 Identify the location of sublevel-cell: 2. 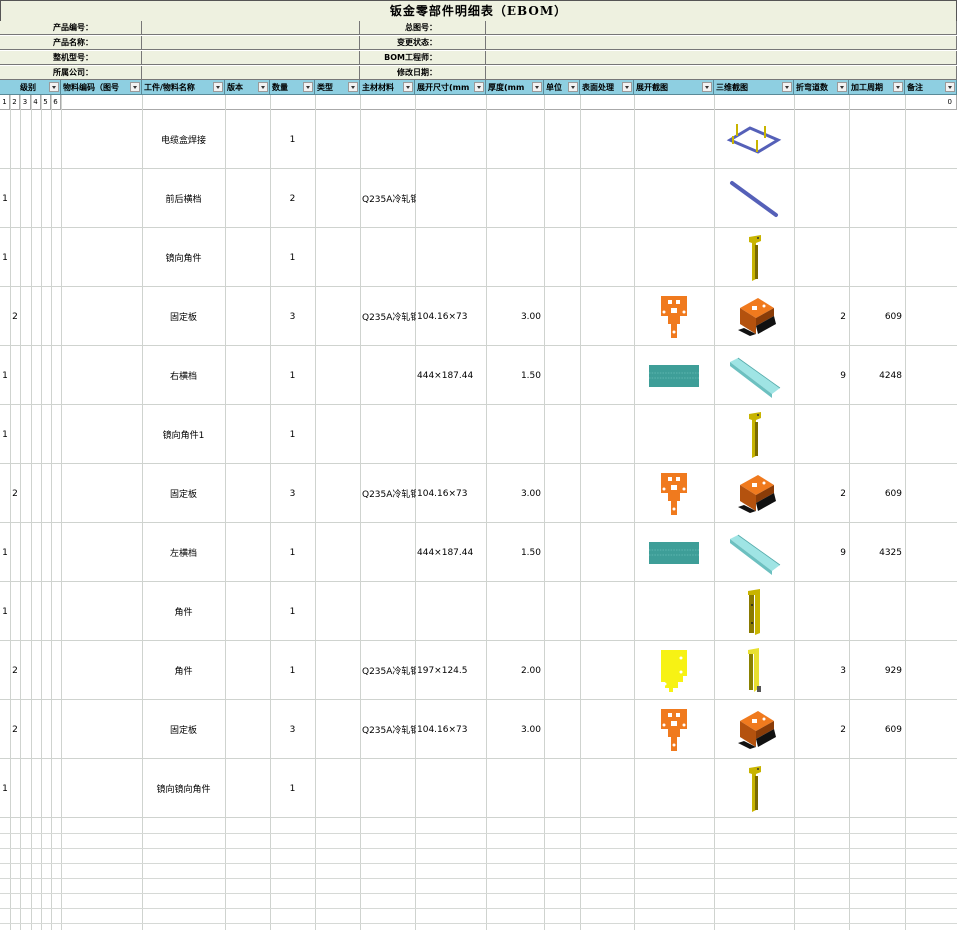
(15, 316).